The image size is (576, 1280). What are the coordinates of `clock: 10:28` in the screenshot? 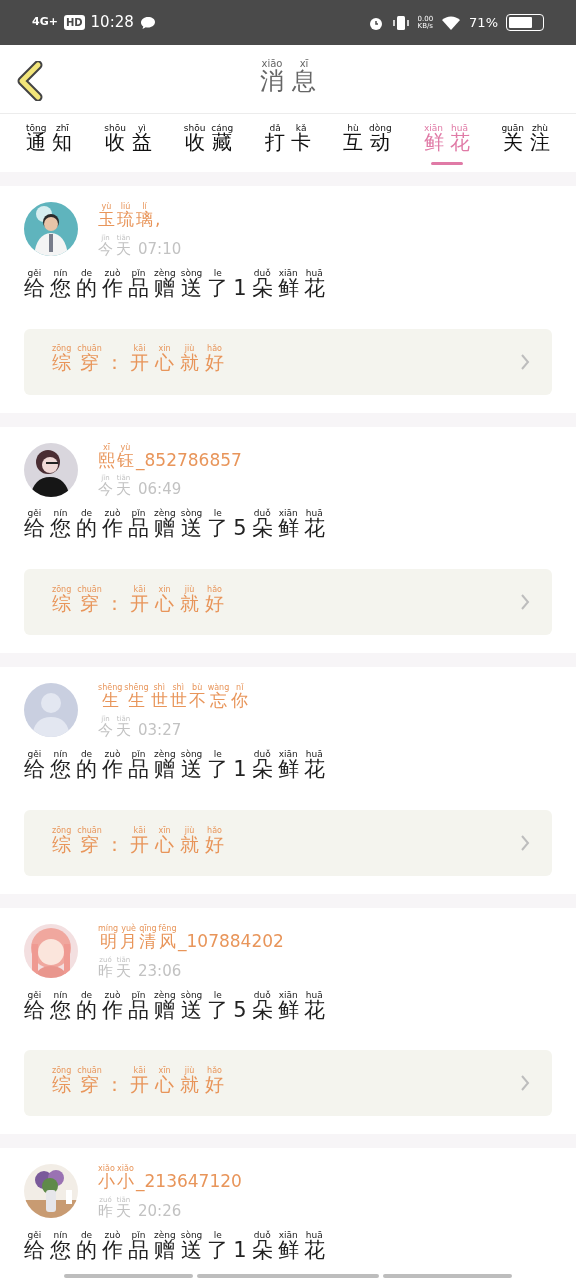 It's located at (112, 23).